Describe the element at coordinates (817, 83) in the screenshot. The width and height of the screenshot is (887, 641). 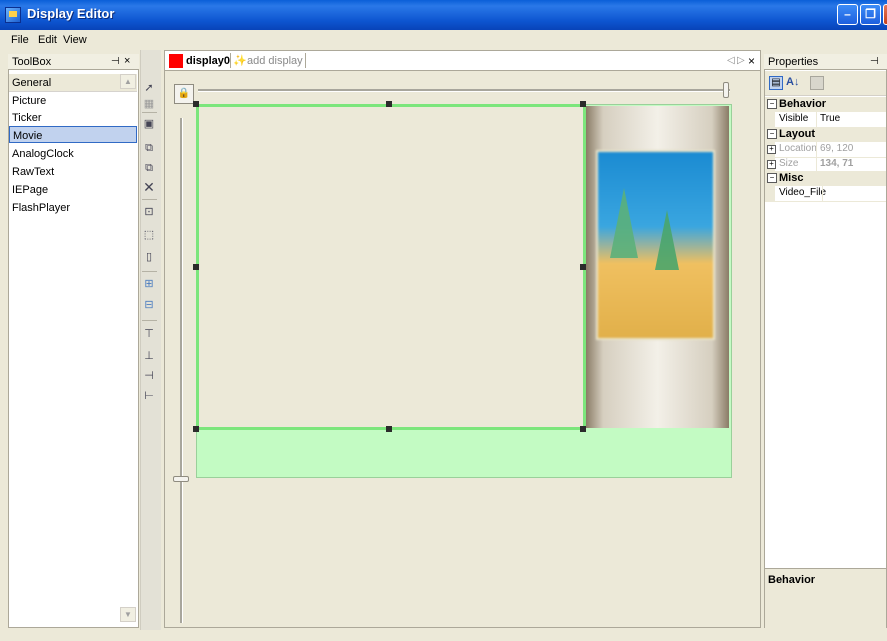
I see `property-pages-icon` at that location.